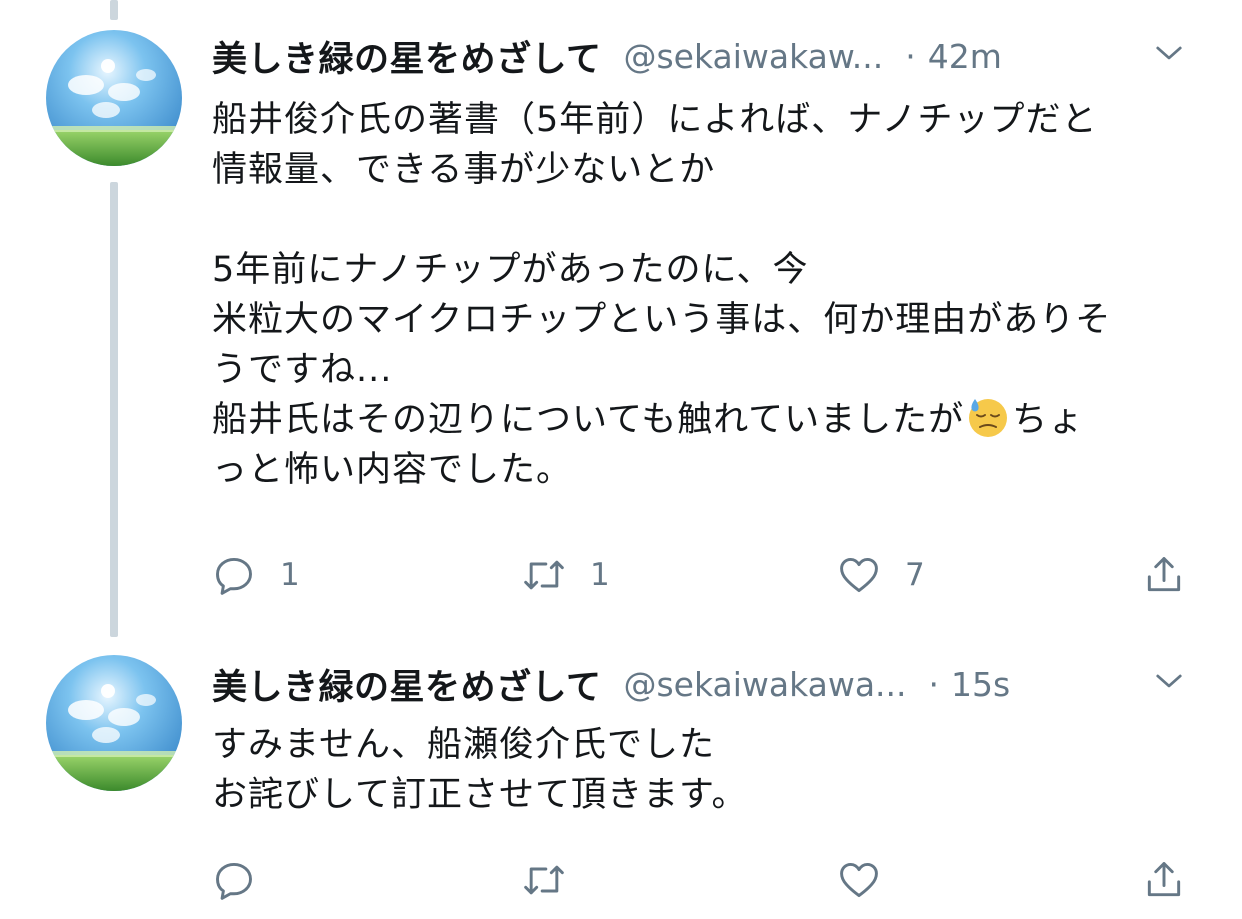 This screenshot has height=919, width=1242. I want to click on retweet-button, so click(556, 880).